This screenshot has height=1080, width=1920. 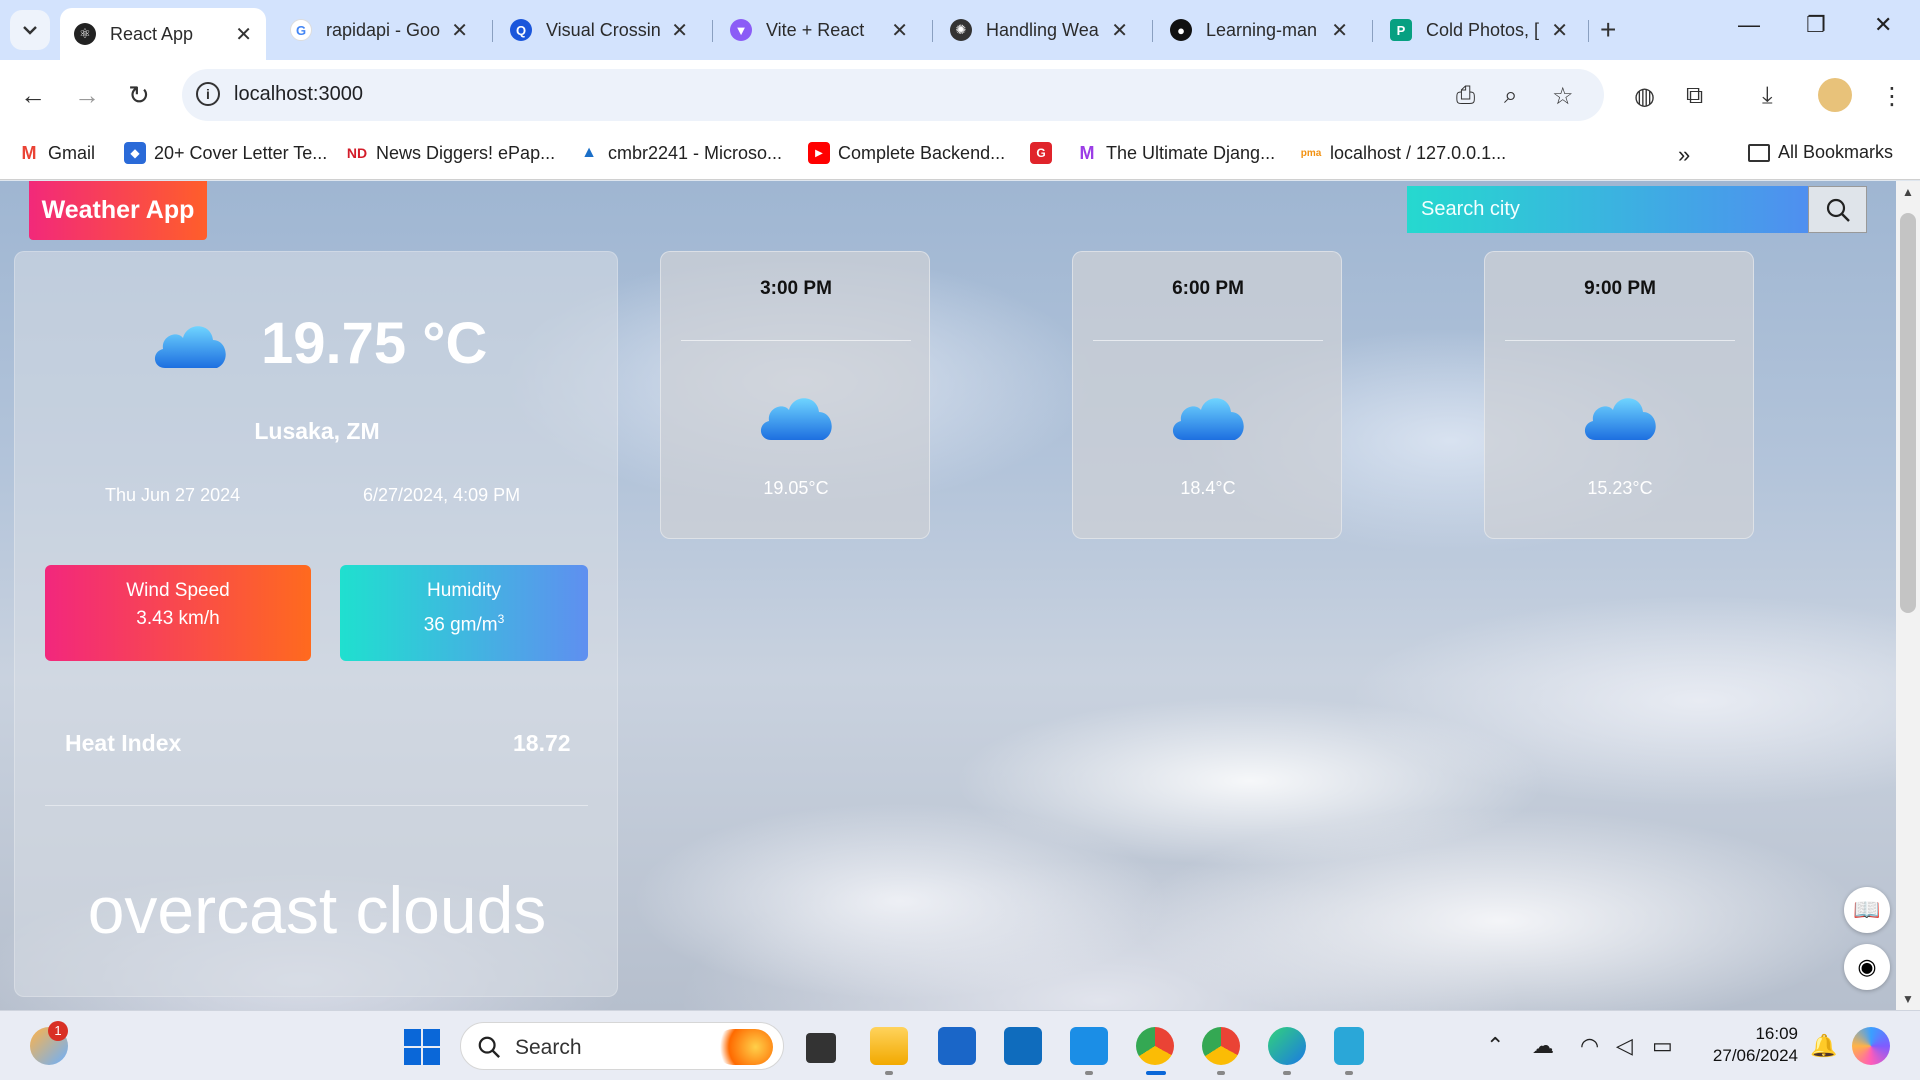 I want to click on address-bar: i localhost:3000 ⎙ ⌕ ☆, so click(x=893, y=95).